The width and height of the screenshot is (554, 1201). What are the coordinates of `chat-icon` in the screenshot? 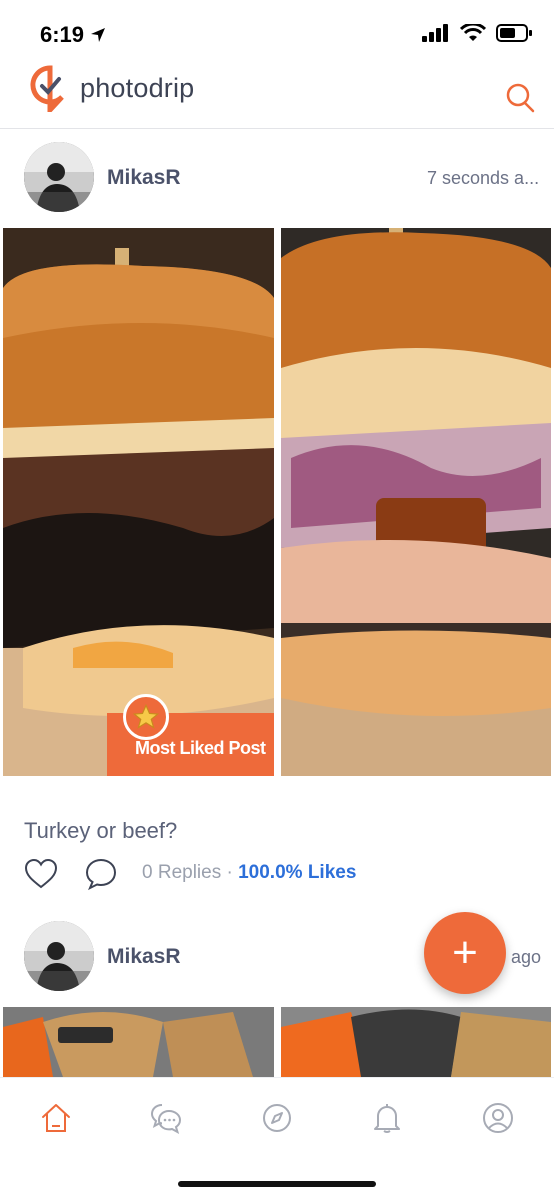 It's located at (166, 1119).